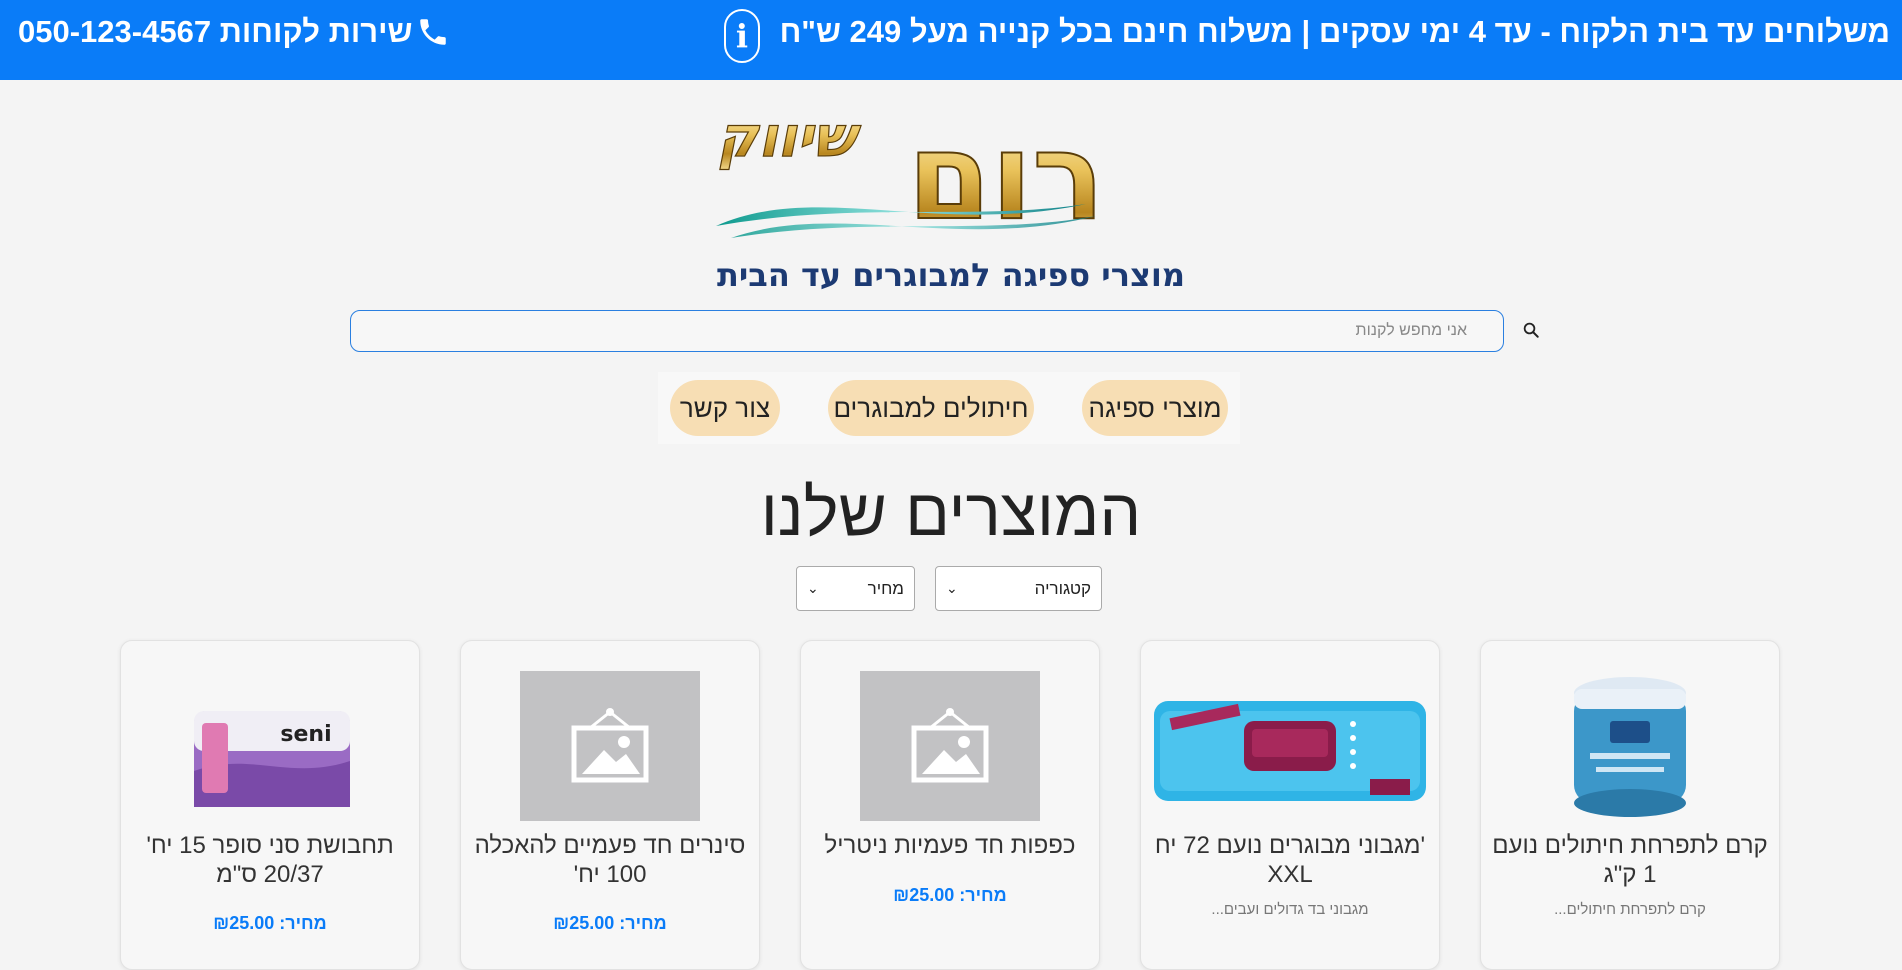 The height and width of the screenshot is (970, 1902). I want to click on site-logo: רום שיווק מוצרי ספיגה למבוגרים עד הבית, so click(941, 191).